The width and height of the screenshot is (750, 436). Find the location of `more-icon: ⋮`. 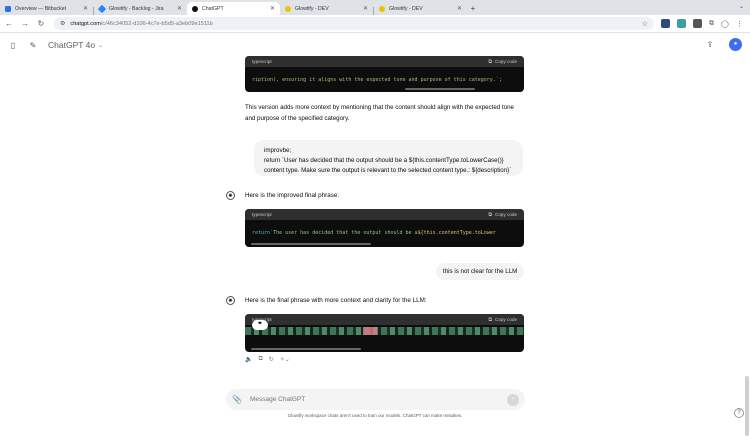

more-icon: ⋮ is located at coordinates (739, 24).